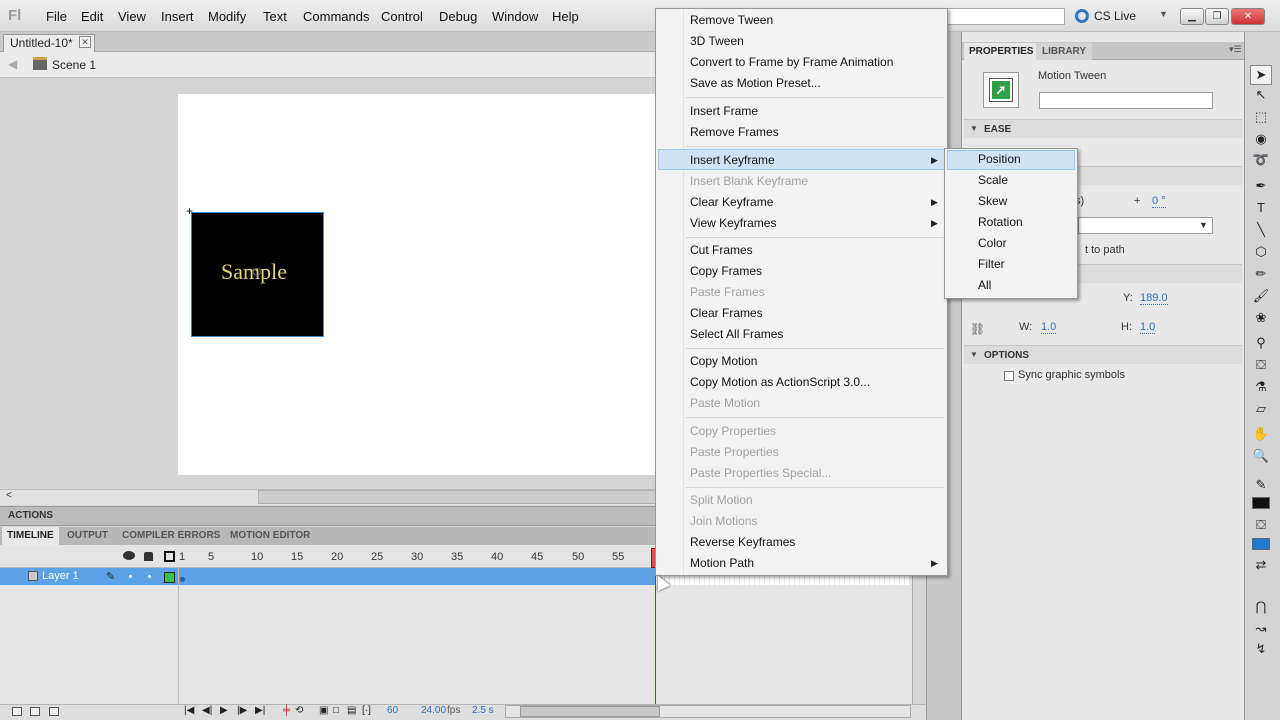 This screenshot has width=1280, height=720. Describe the element at coordinates (257, 272) in the screenshot. I see `transform-center-icon` at that location.